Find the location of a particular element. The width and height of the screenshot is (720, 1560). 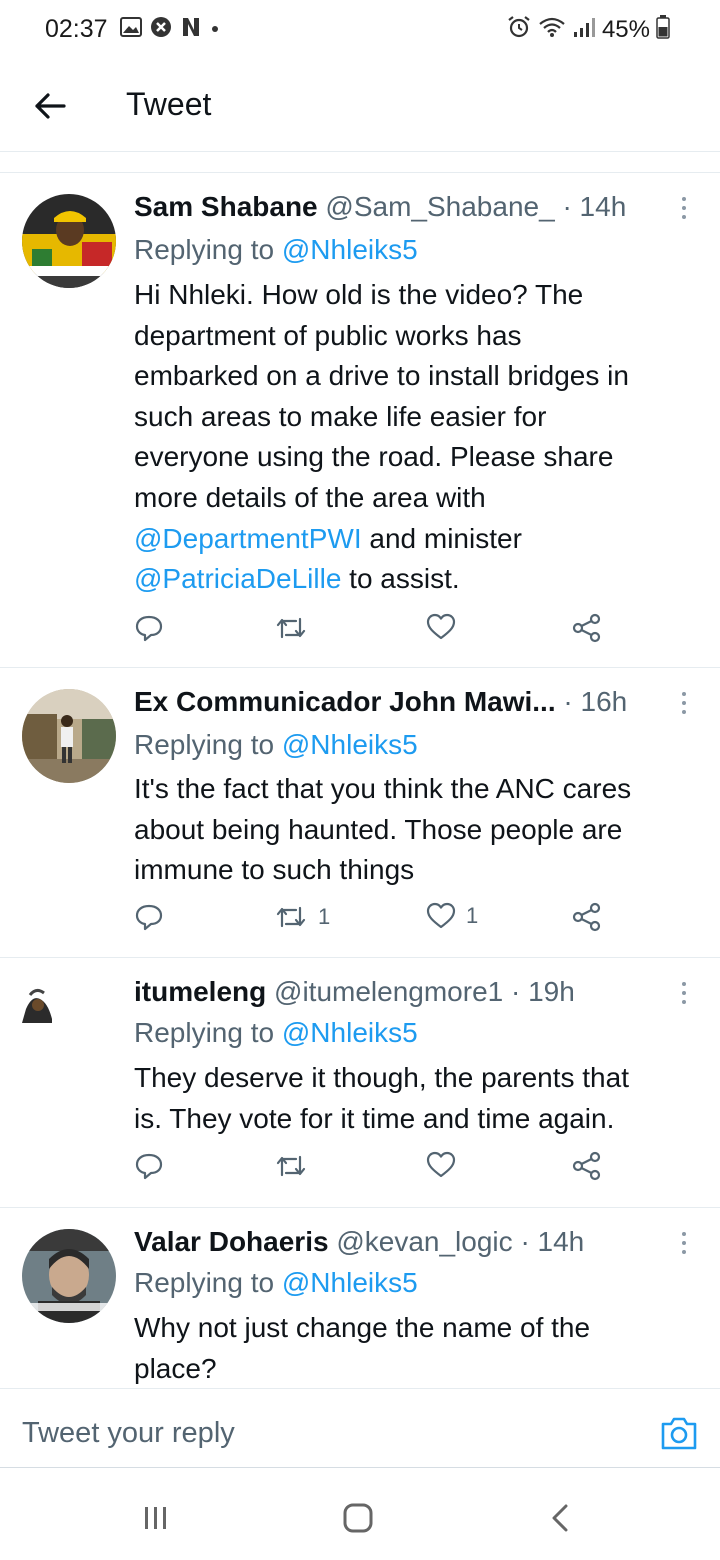

tweet-time: · 14h is located at coordinates (594, 206).